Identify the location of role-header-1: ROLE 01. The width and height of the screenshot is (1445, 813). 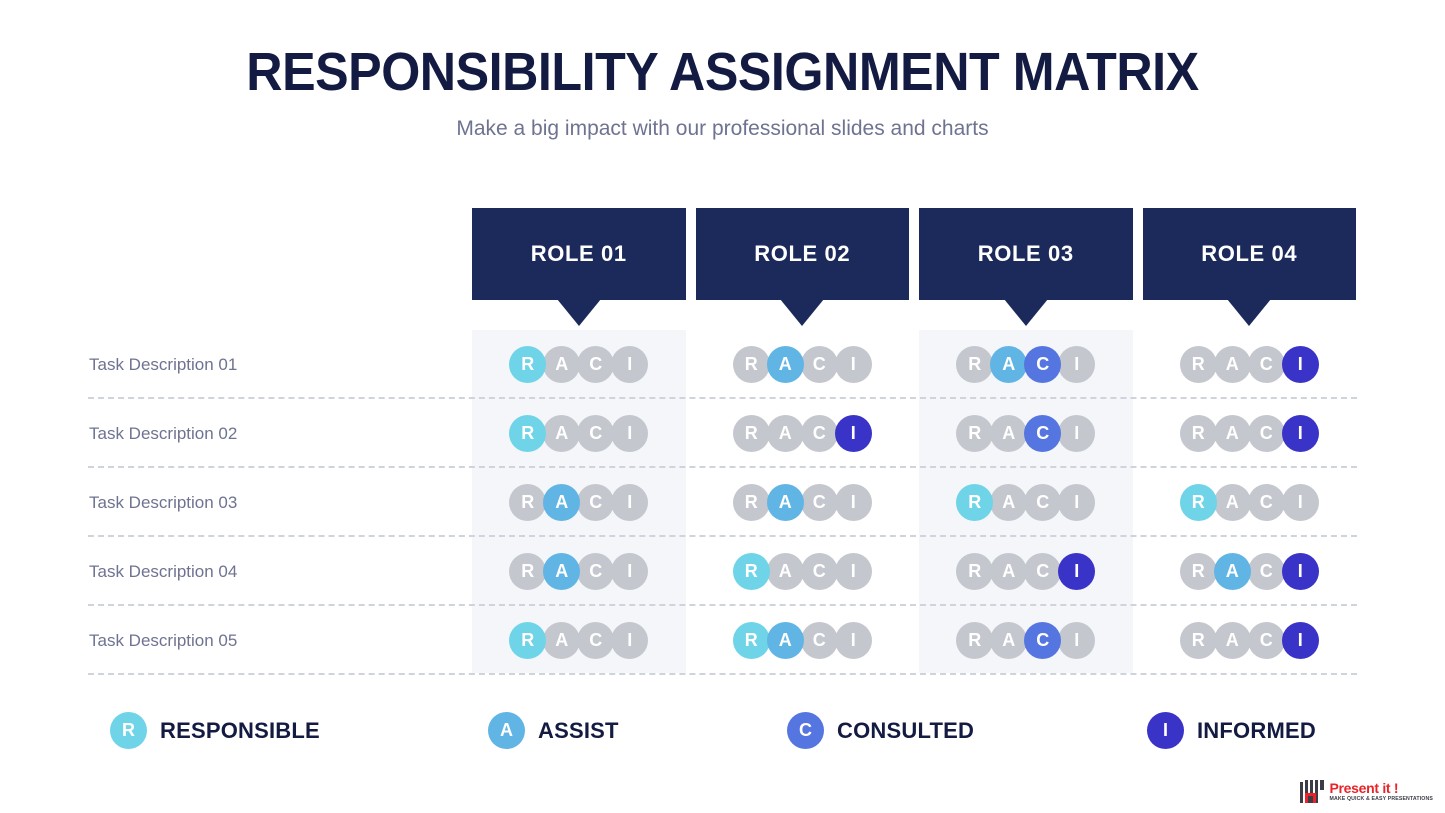
(579, 267).